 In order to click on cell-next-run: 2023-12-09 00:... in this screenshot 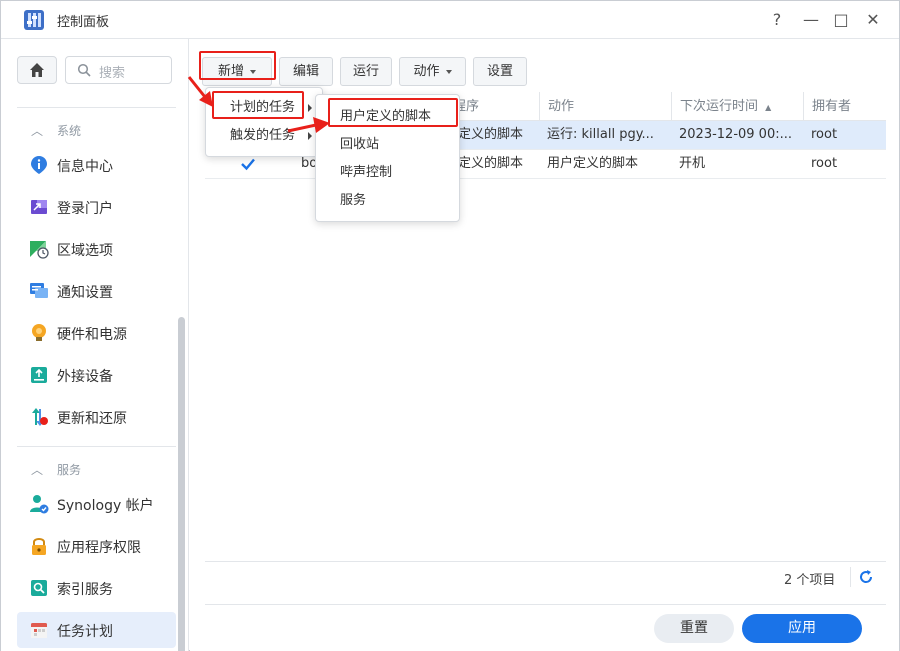, I will do `click(736, 134)`.